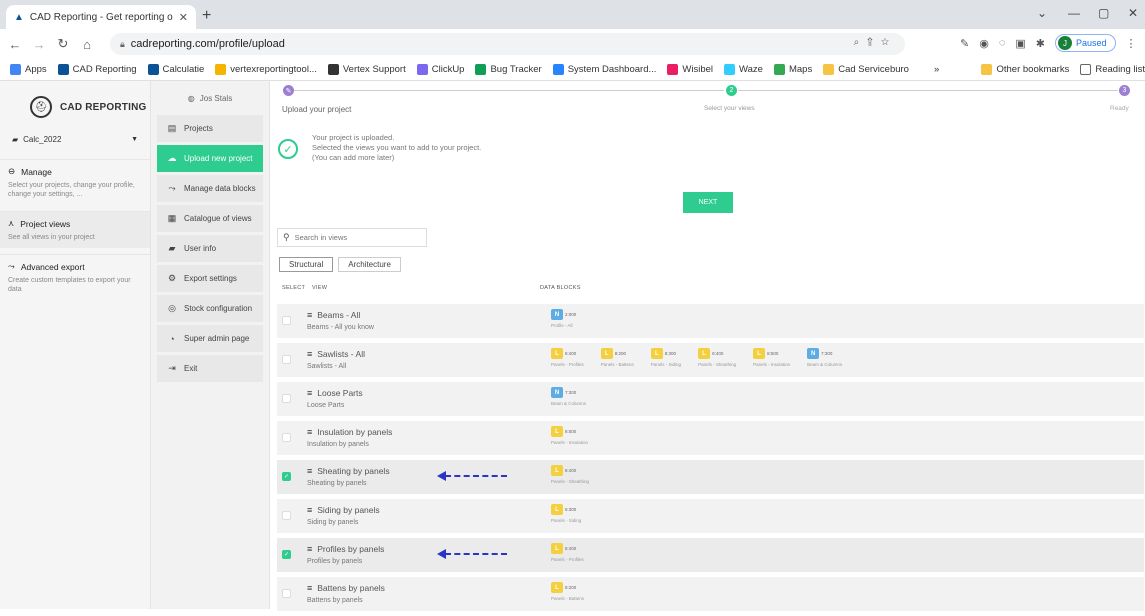  Describe the element at coordinates (1025, 69) in the screenshot. I see `other-bookmarks: Other bookmarks` at that location.